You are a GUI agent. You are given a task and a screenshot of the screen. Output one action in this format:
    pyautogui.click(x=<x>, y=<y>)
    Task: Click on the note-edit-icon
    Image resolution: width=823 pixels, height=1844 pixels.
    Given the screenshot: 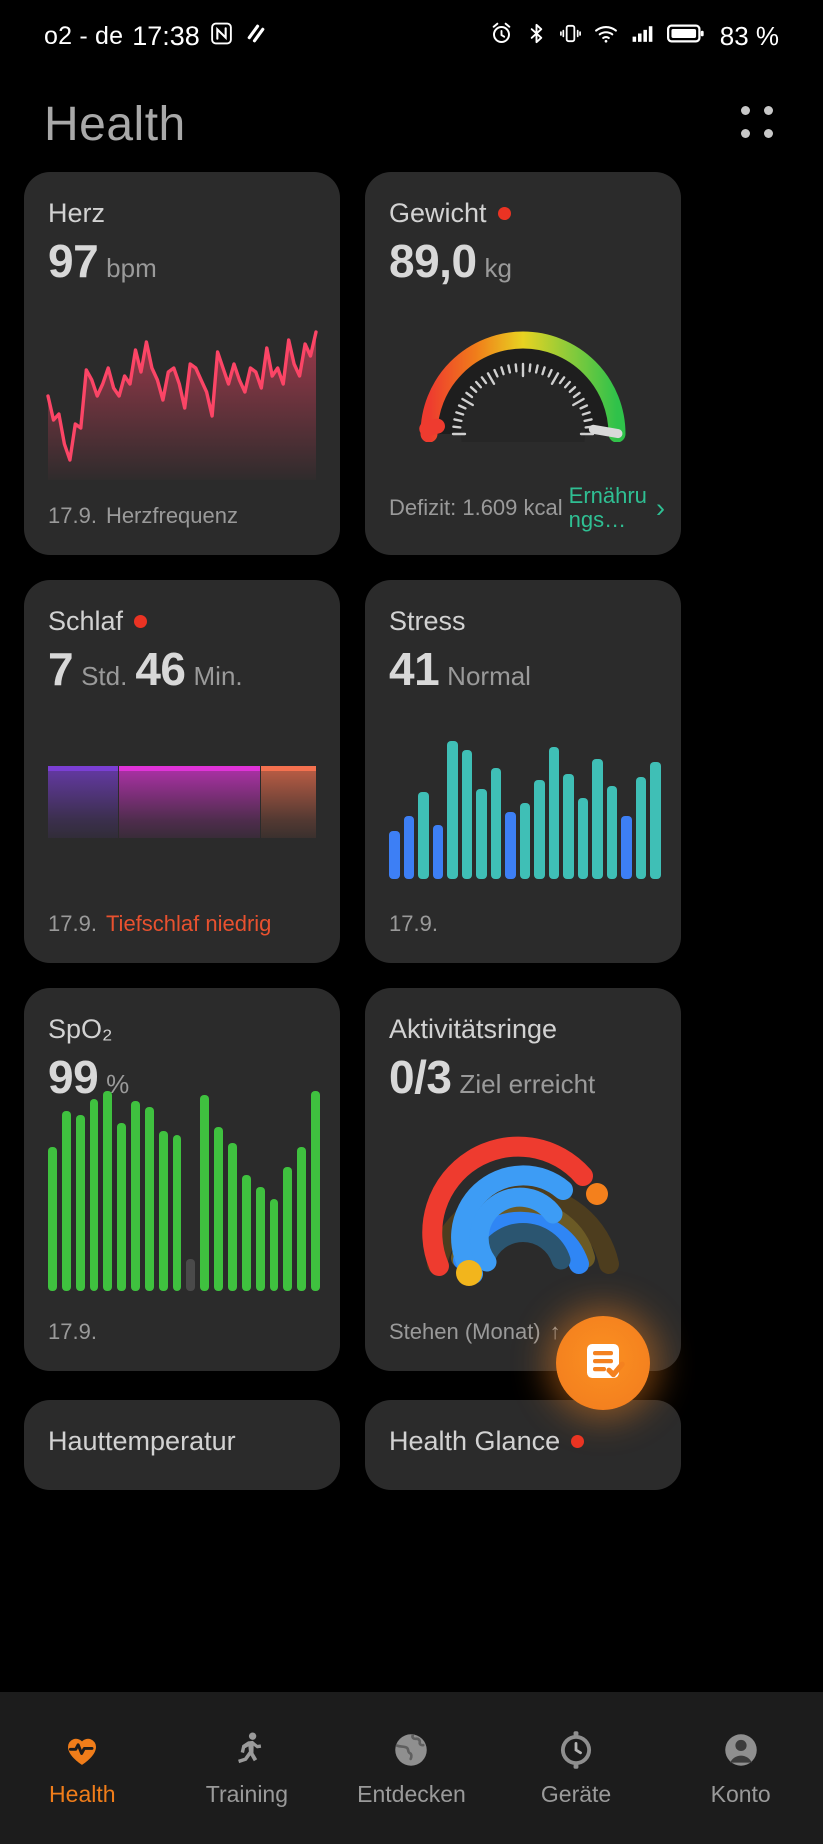 What is the action you would take?
    pyautogui.click(x=603, y=1363)
    